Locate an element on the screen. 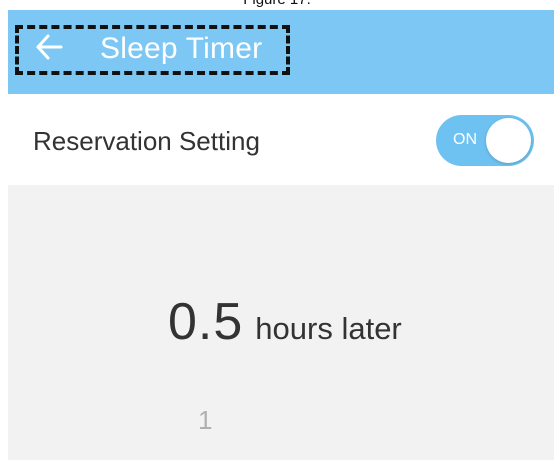  toggle-knob is located at coordinates (508, 140).